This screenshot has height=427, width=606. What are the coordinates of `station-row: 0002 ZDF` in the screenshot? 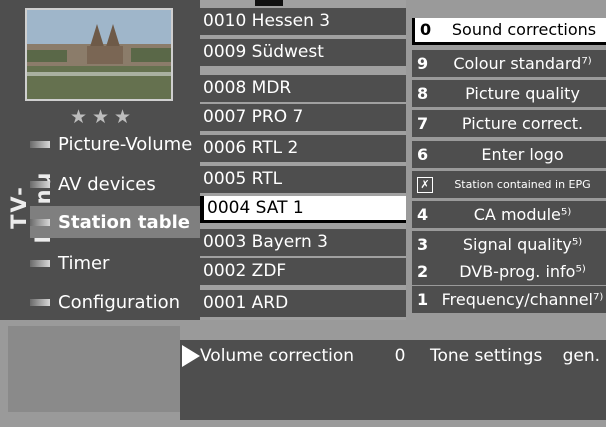 It's located at (303, 271).